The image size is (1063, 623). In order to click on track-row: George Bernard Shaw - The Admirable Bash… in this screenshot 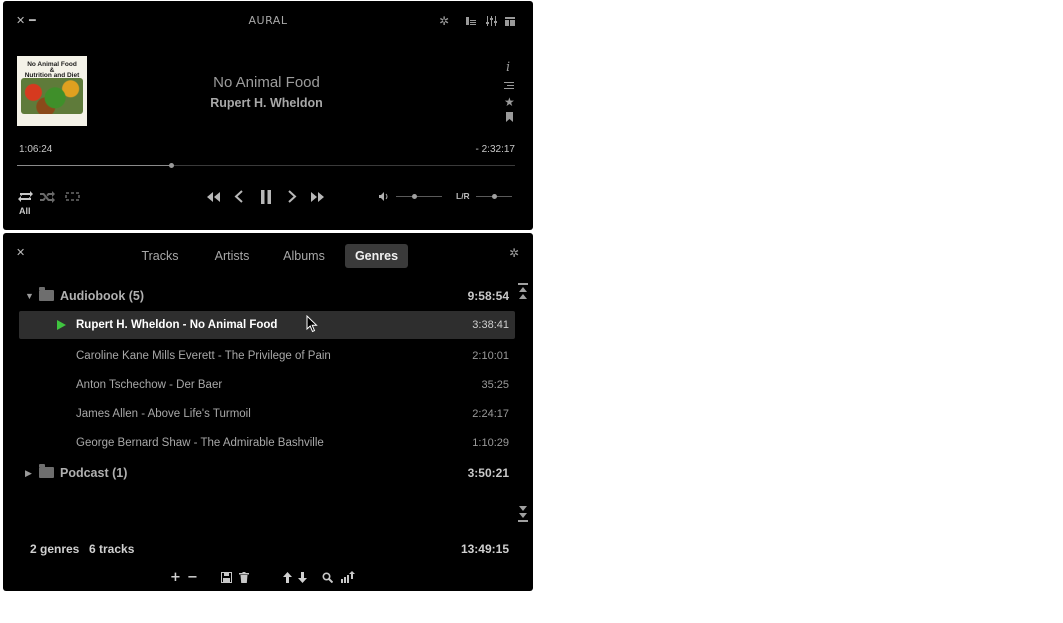, I will do `click(267, 443)`.